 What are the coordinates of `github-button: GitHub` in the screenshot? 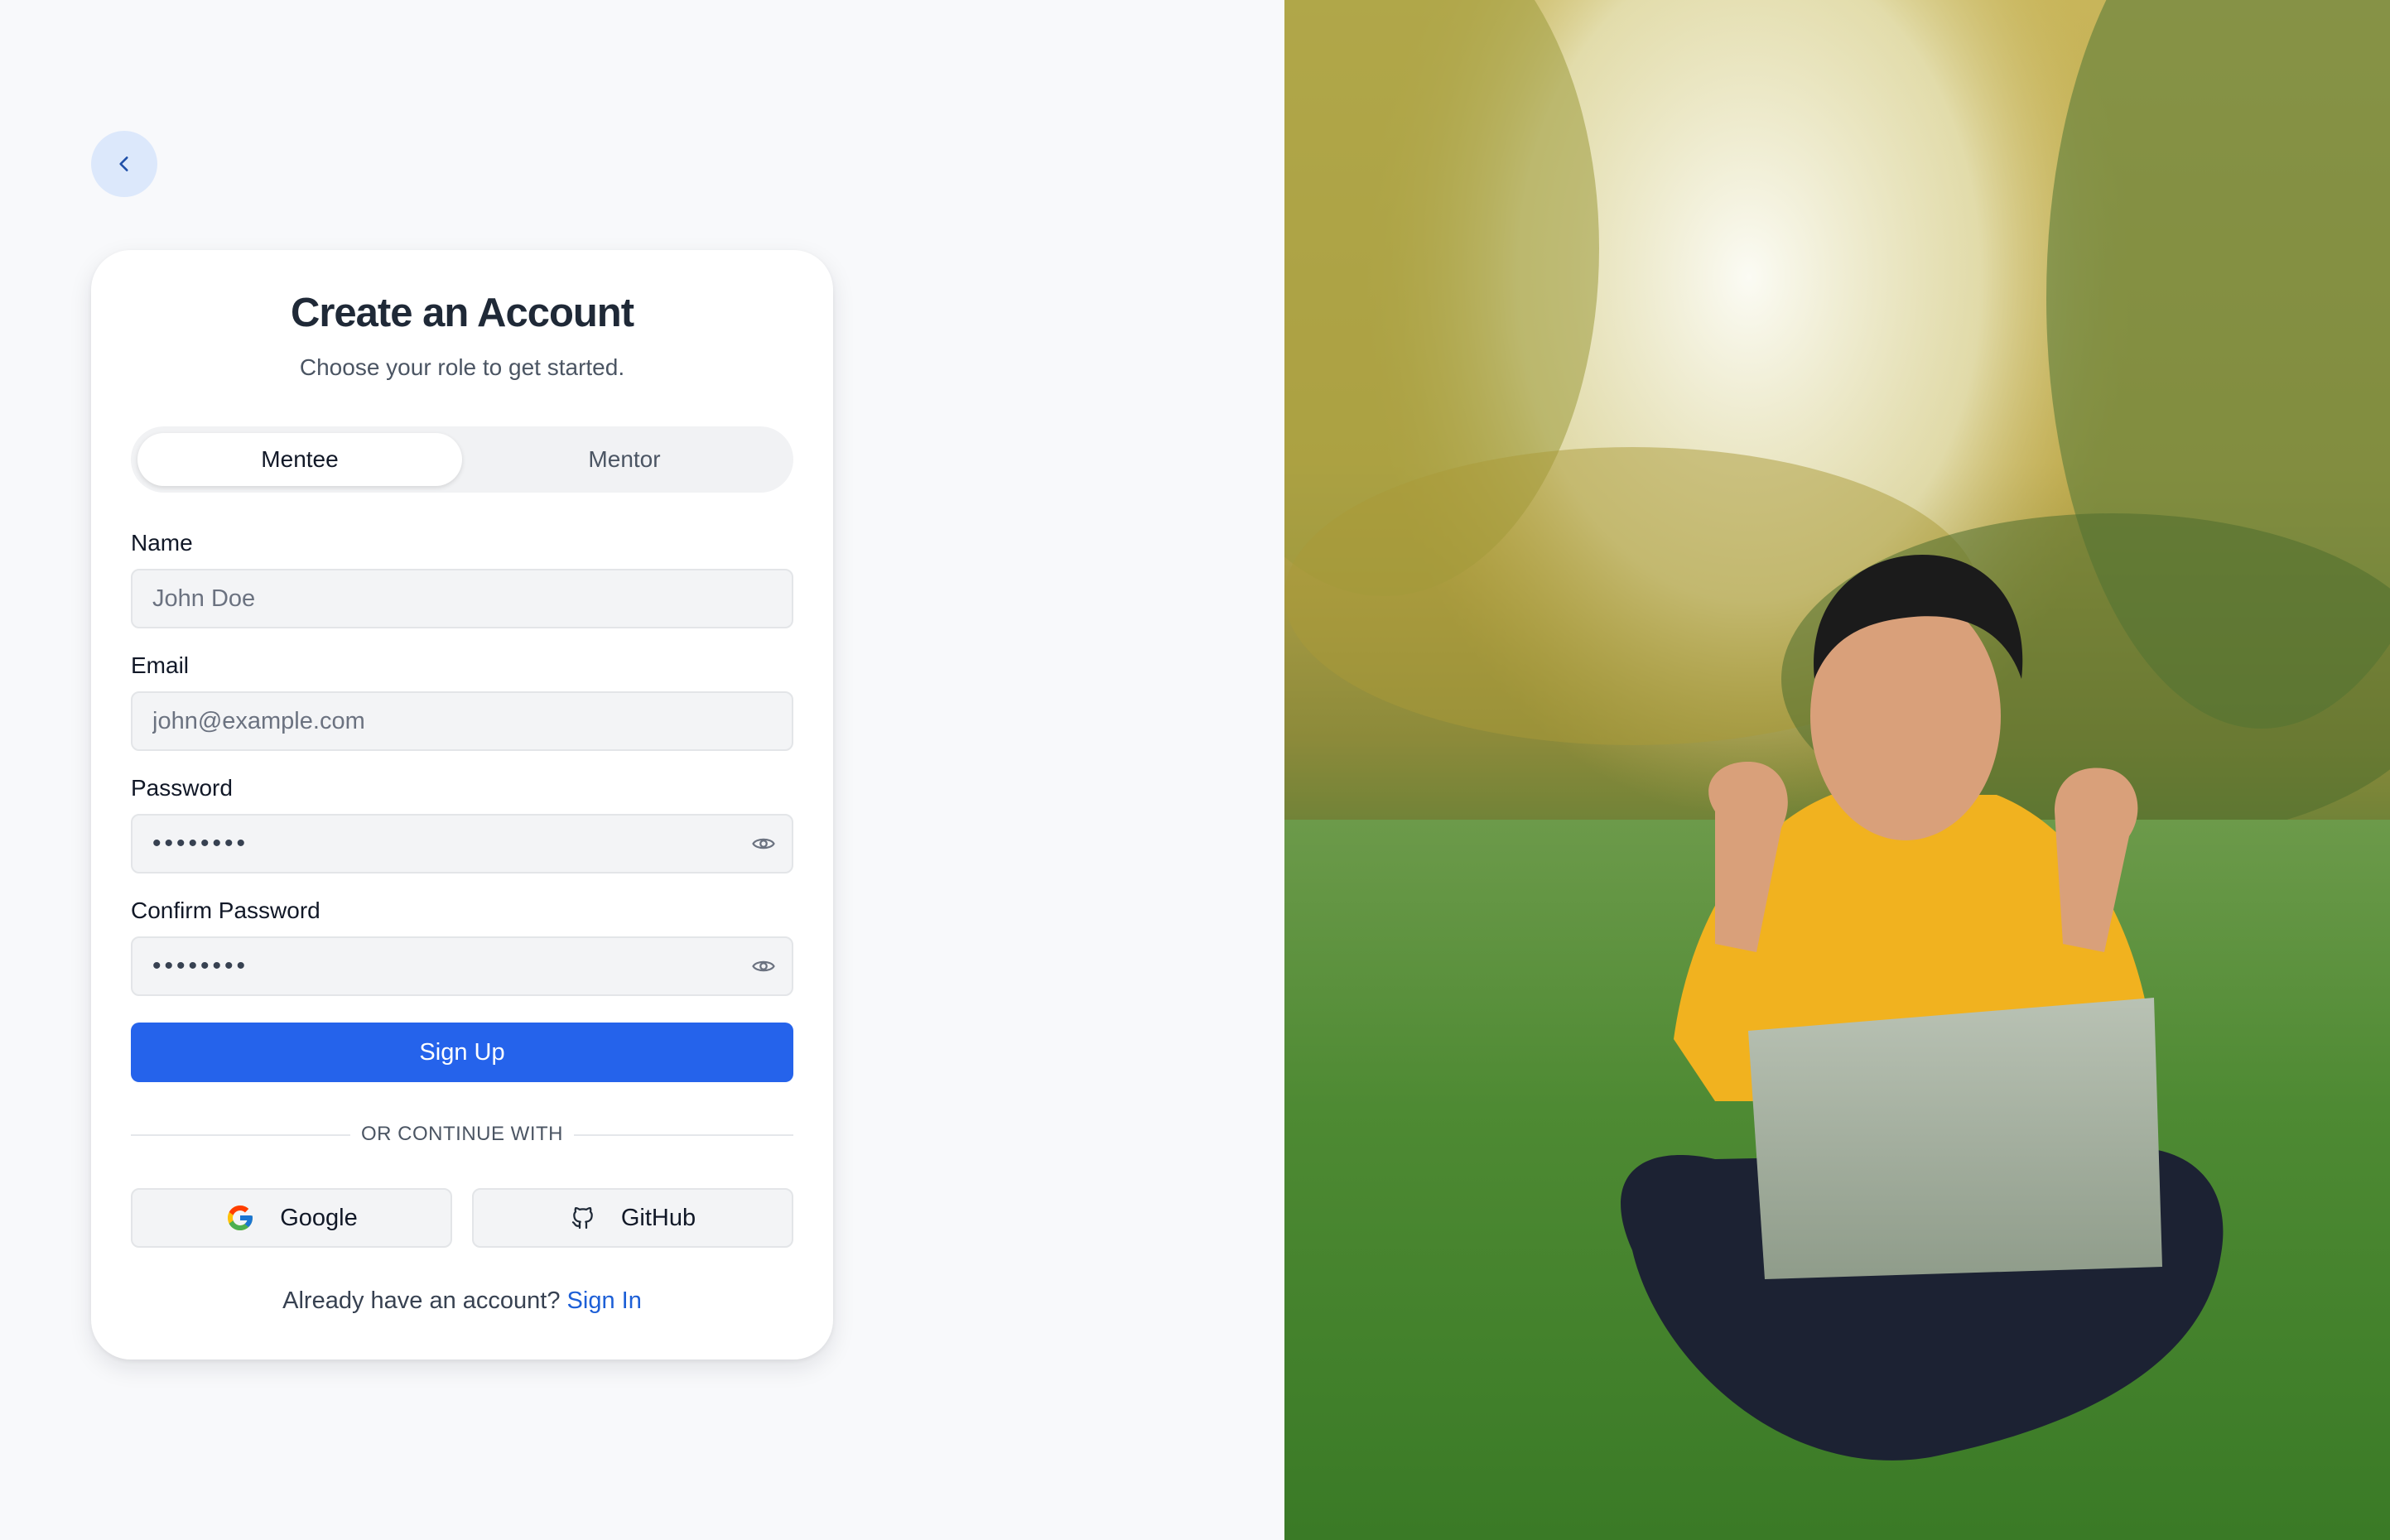 It's located at (632, 1218).